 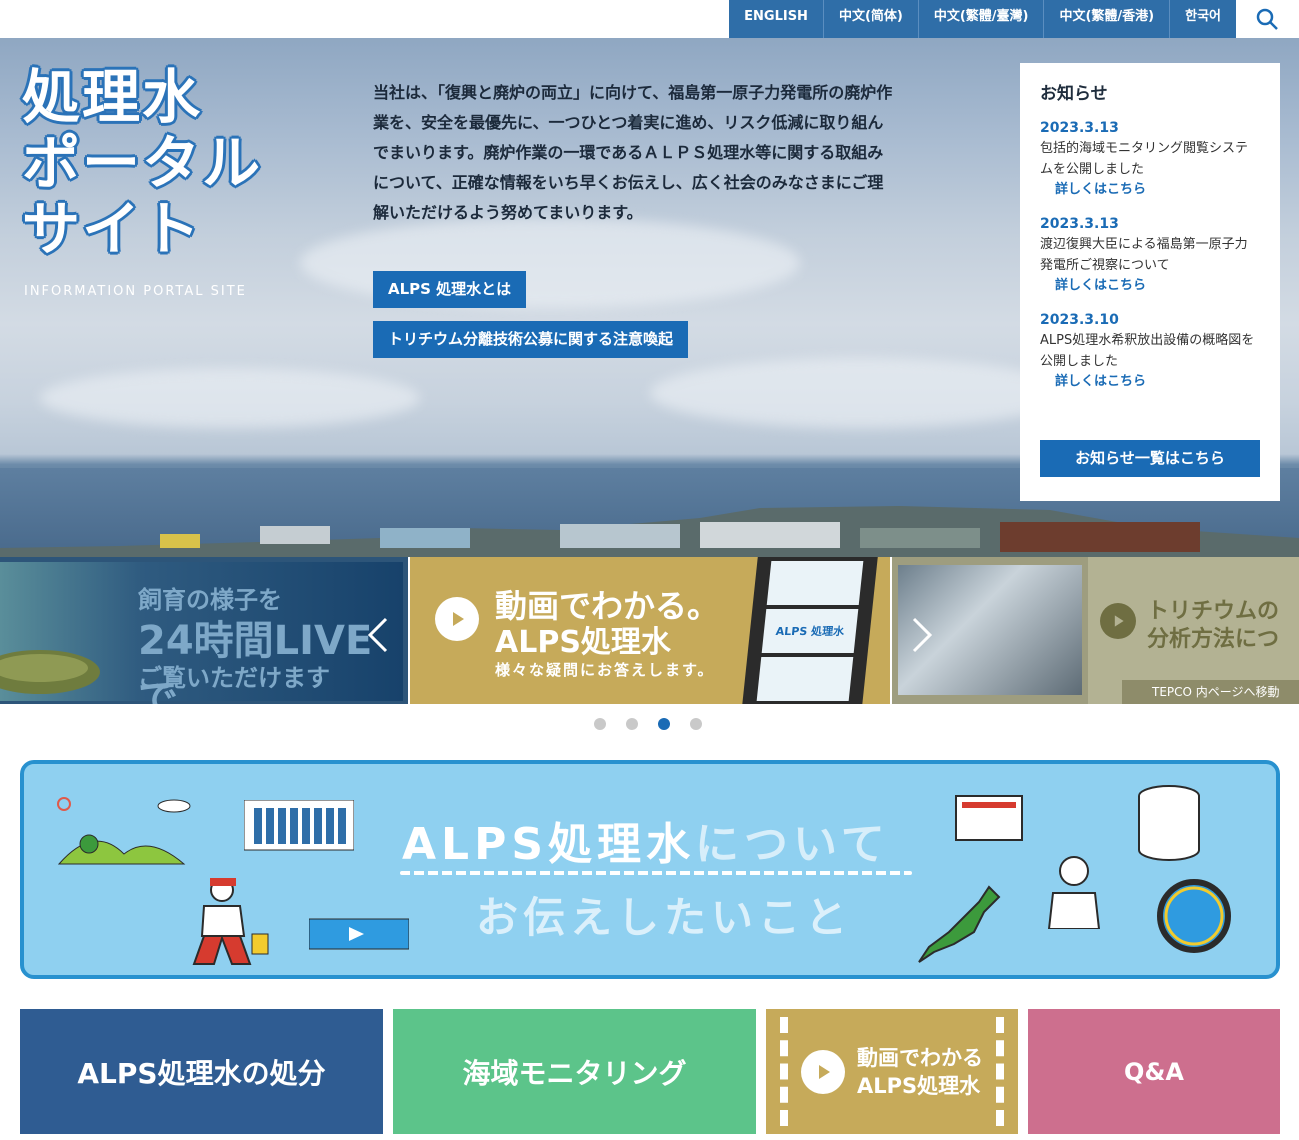 What do you see at coordinates (1074, 94) in the screenshot?
I see `news-heading: お知らせ` at bounding box center [1074, 94].